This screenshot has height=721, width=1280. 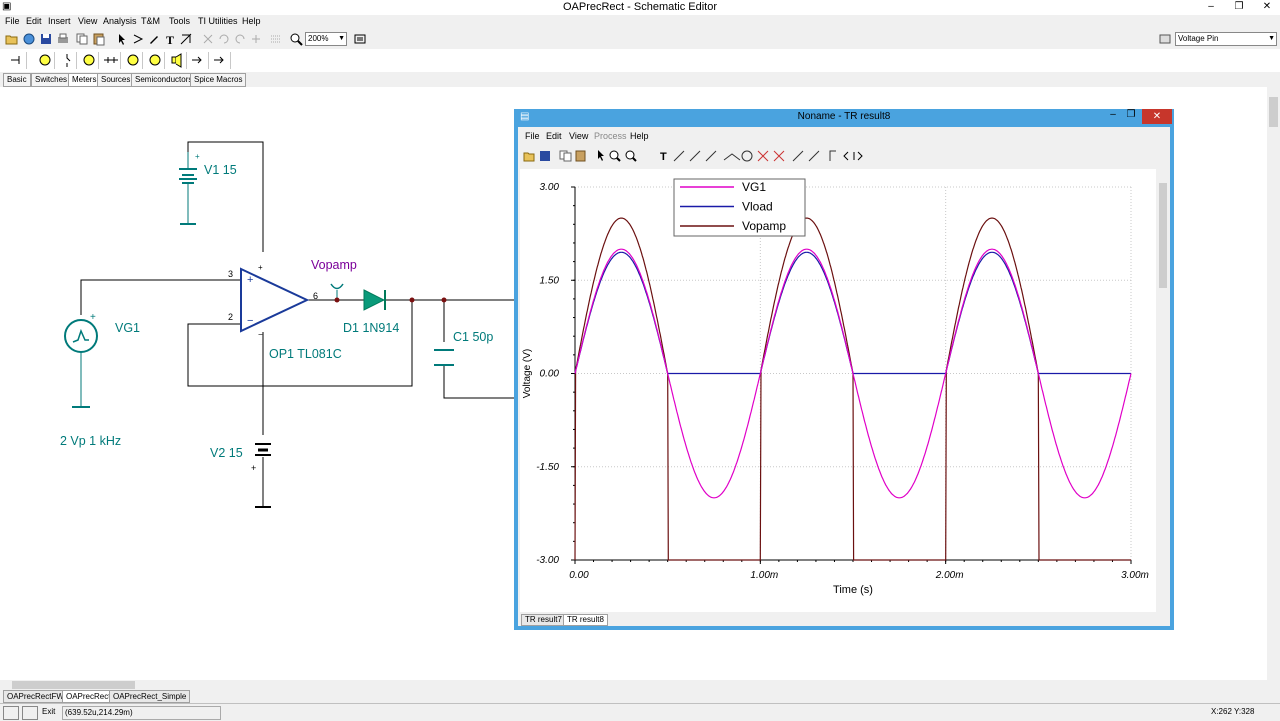 I want to click on open-icon, so click(x=12, y=39).